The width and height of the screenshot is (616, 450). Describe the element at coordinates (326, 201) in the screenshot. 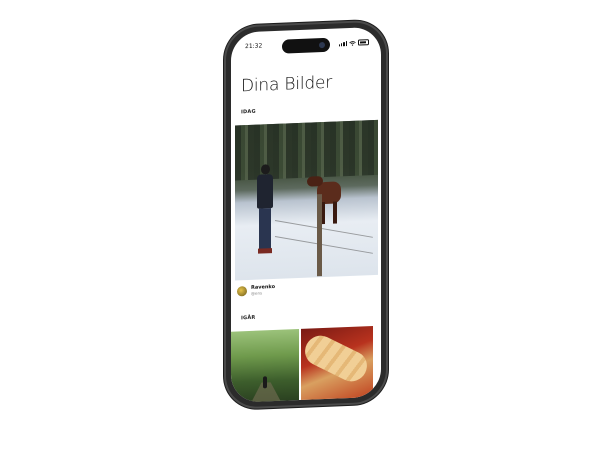

I see `photo-horse` at that location.